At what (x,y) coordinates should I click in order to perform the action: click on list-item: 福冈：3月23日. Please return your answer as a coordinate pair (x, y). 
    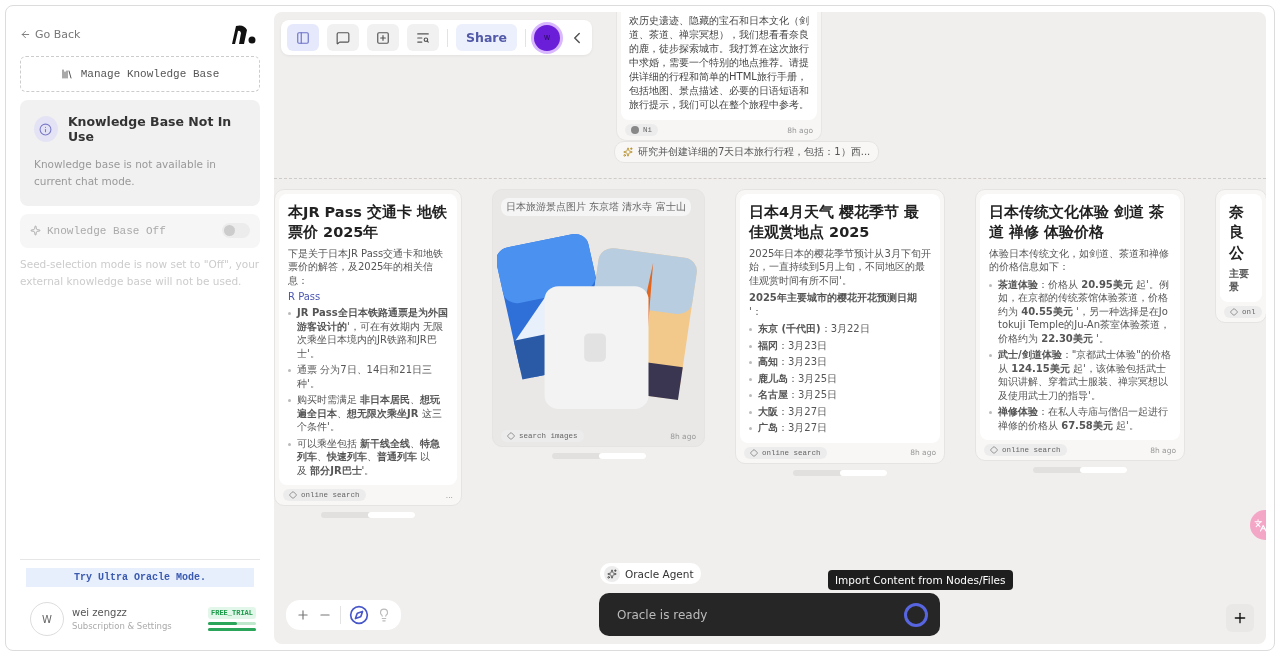
    Looking at the image, I should click on (793, 345).